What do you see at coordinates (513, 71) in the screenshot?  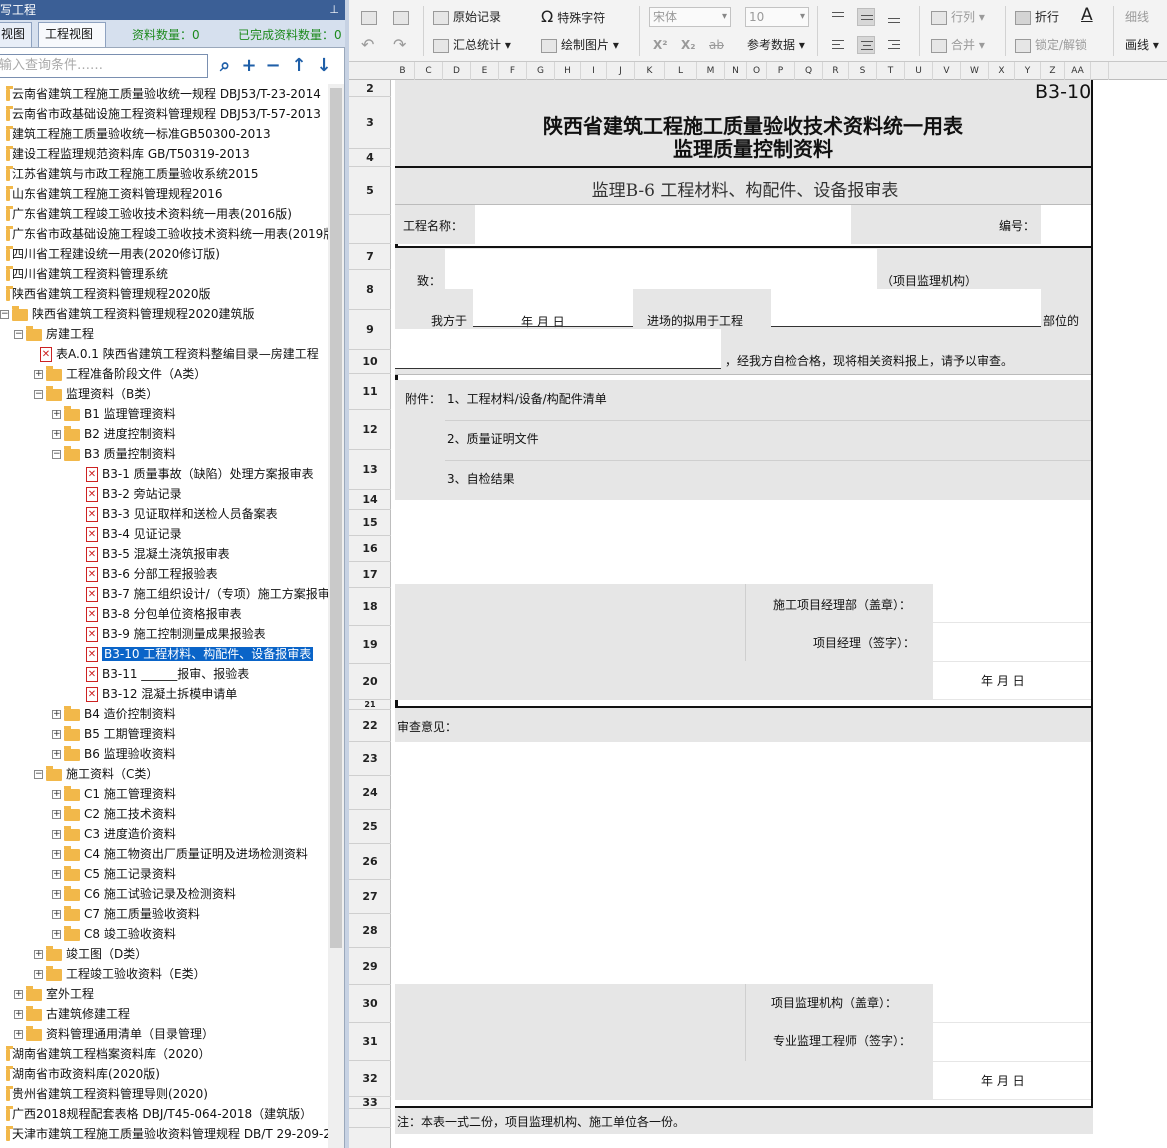 I see `column-header: F` at bounding box center [513, 71].